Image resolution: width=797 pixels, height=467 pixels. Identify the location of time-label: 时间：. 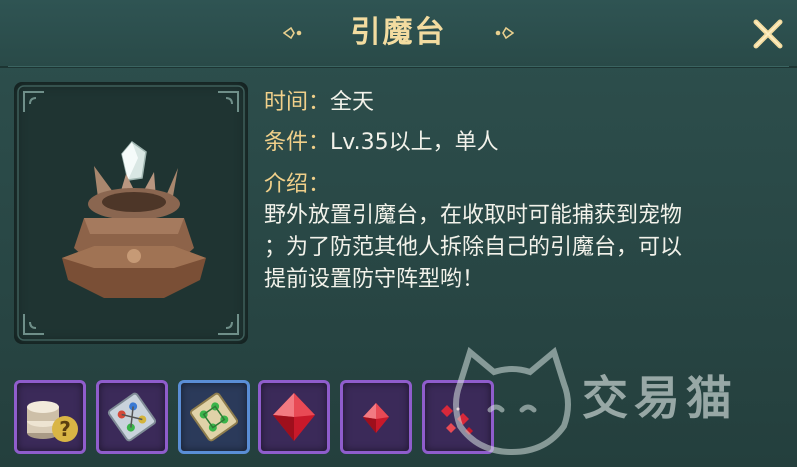
(297, 102).